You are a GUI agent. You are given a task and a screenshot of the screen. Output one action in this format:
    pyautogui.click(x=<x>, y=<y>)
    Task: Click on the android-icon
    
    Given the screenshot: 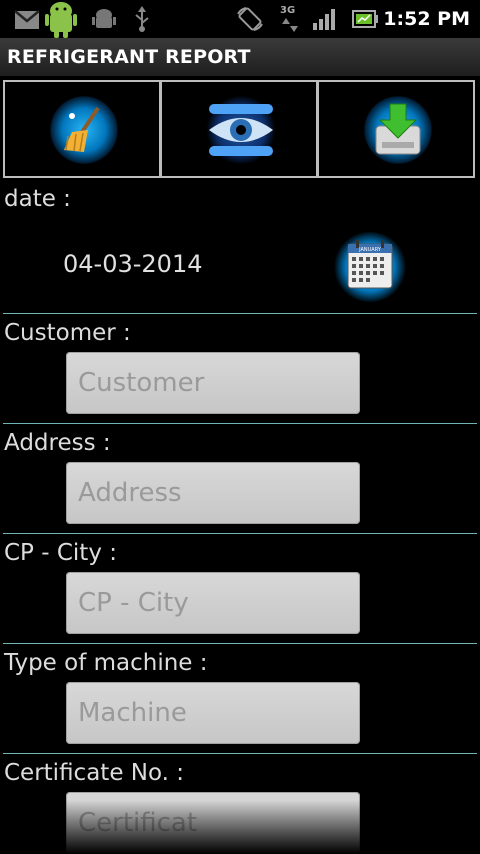 What is the action you would take?
    pyautogui.click(x=104, y=18)
    